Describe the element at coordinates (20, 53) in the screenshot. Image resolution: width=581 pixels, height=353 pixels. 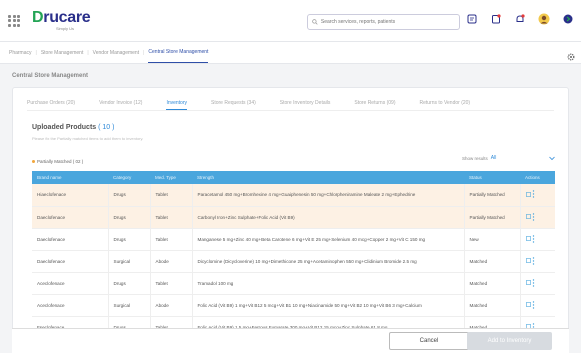
I see `subnav-item-pharmacy: Pharmacy` at that location.